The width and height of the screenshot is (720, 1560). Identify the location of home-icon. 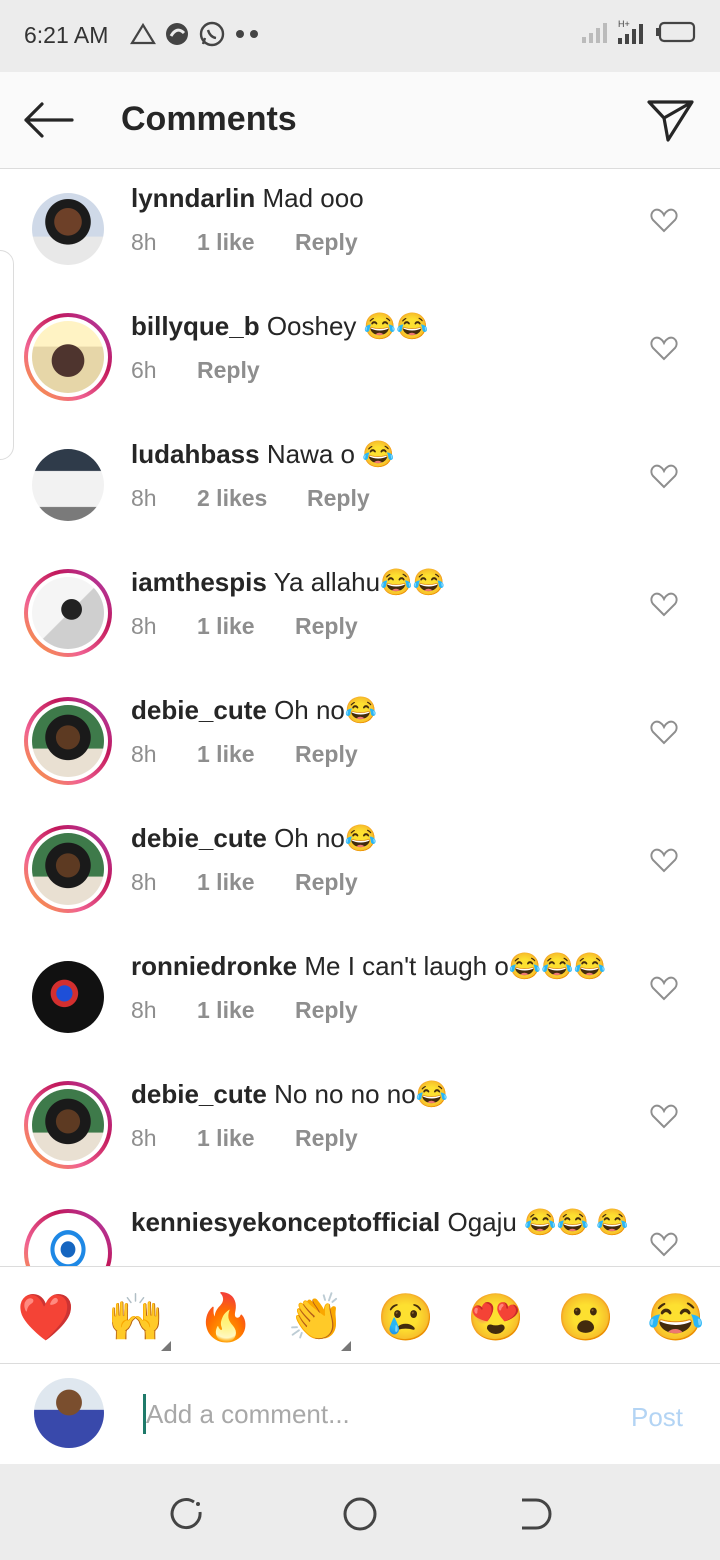
(360, 1514).